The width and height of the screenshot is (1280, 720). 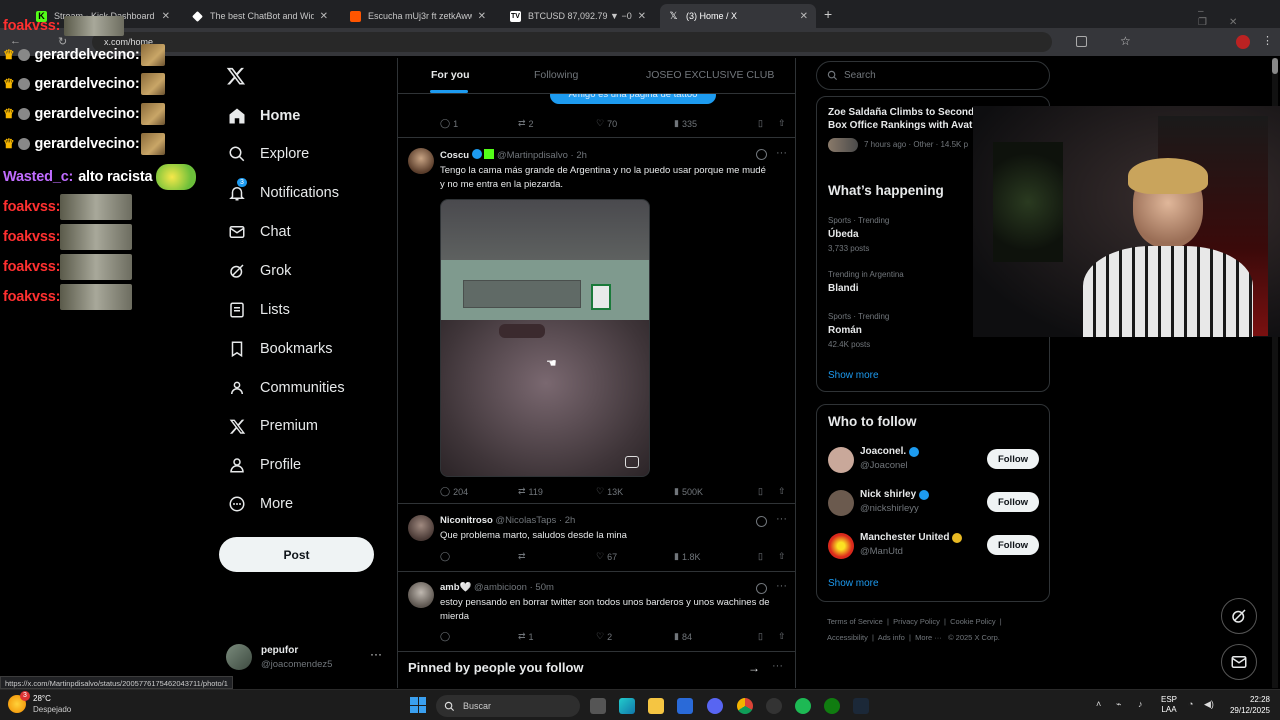 What do you see at coordinates (1125, 41) in the screenshot?
I see `bookmark-star-icon: ☆` at bounding box center [1125, 41].